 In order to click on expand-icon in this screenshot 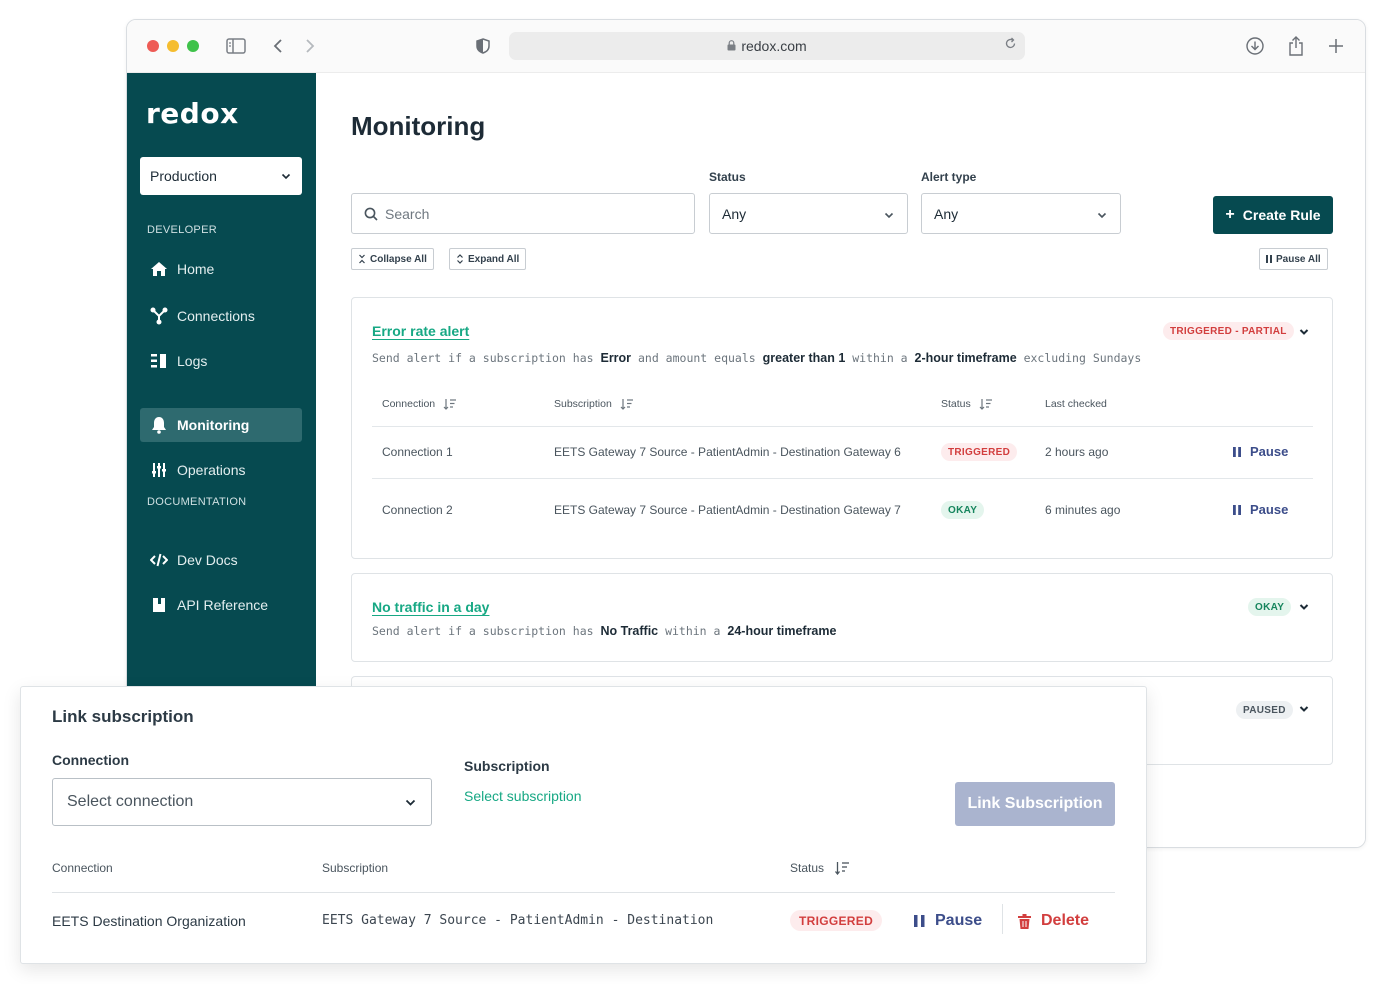, I will do `click(460, 259)`.